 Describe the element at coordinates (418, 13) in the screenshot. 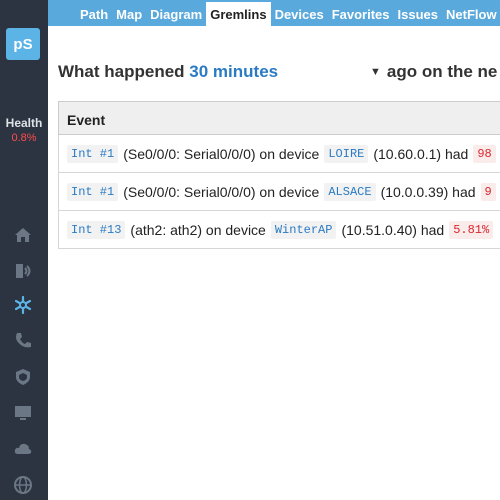

I see `tab-issues: Issues` at that location.